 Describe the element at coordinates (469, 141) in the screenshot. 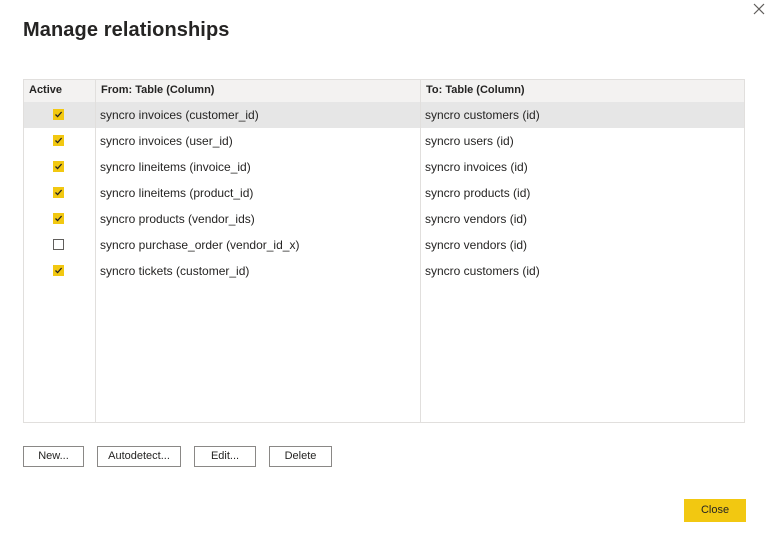

I see `to-cell: syncro users (id)` at that location.